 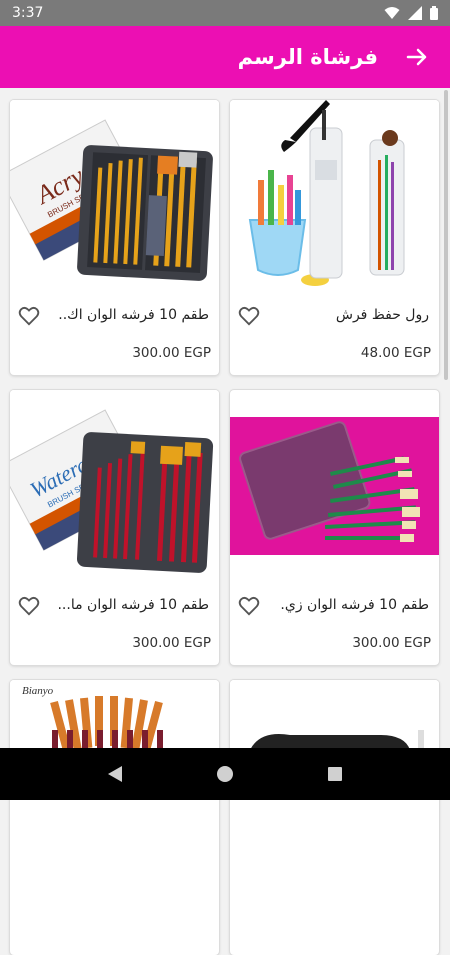 I want to click on product-card: طقم 10 فرشه الوان زي... 300.00 EGP, so click(x=334, y=527).